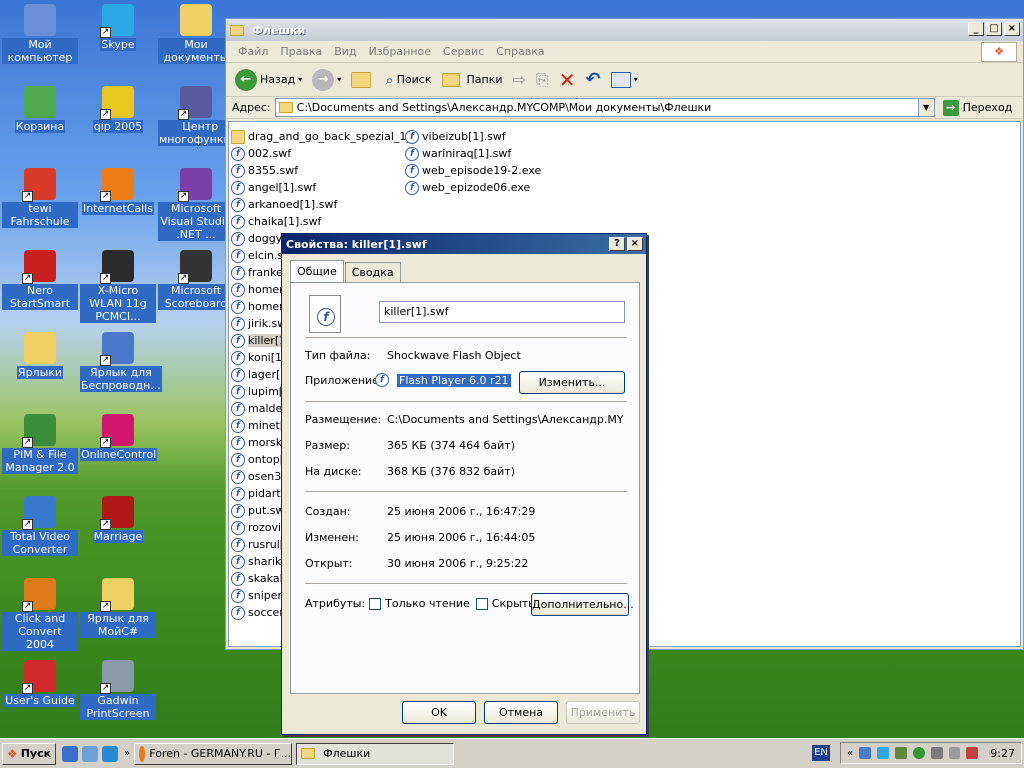 This screenshot has width=1024, height=768. What do you see at coordinates (473, 187) in the screenshot?
I see `file-item: f web_epizode06.exe` at bounding box center [473, 187].